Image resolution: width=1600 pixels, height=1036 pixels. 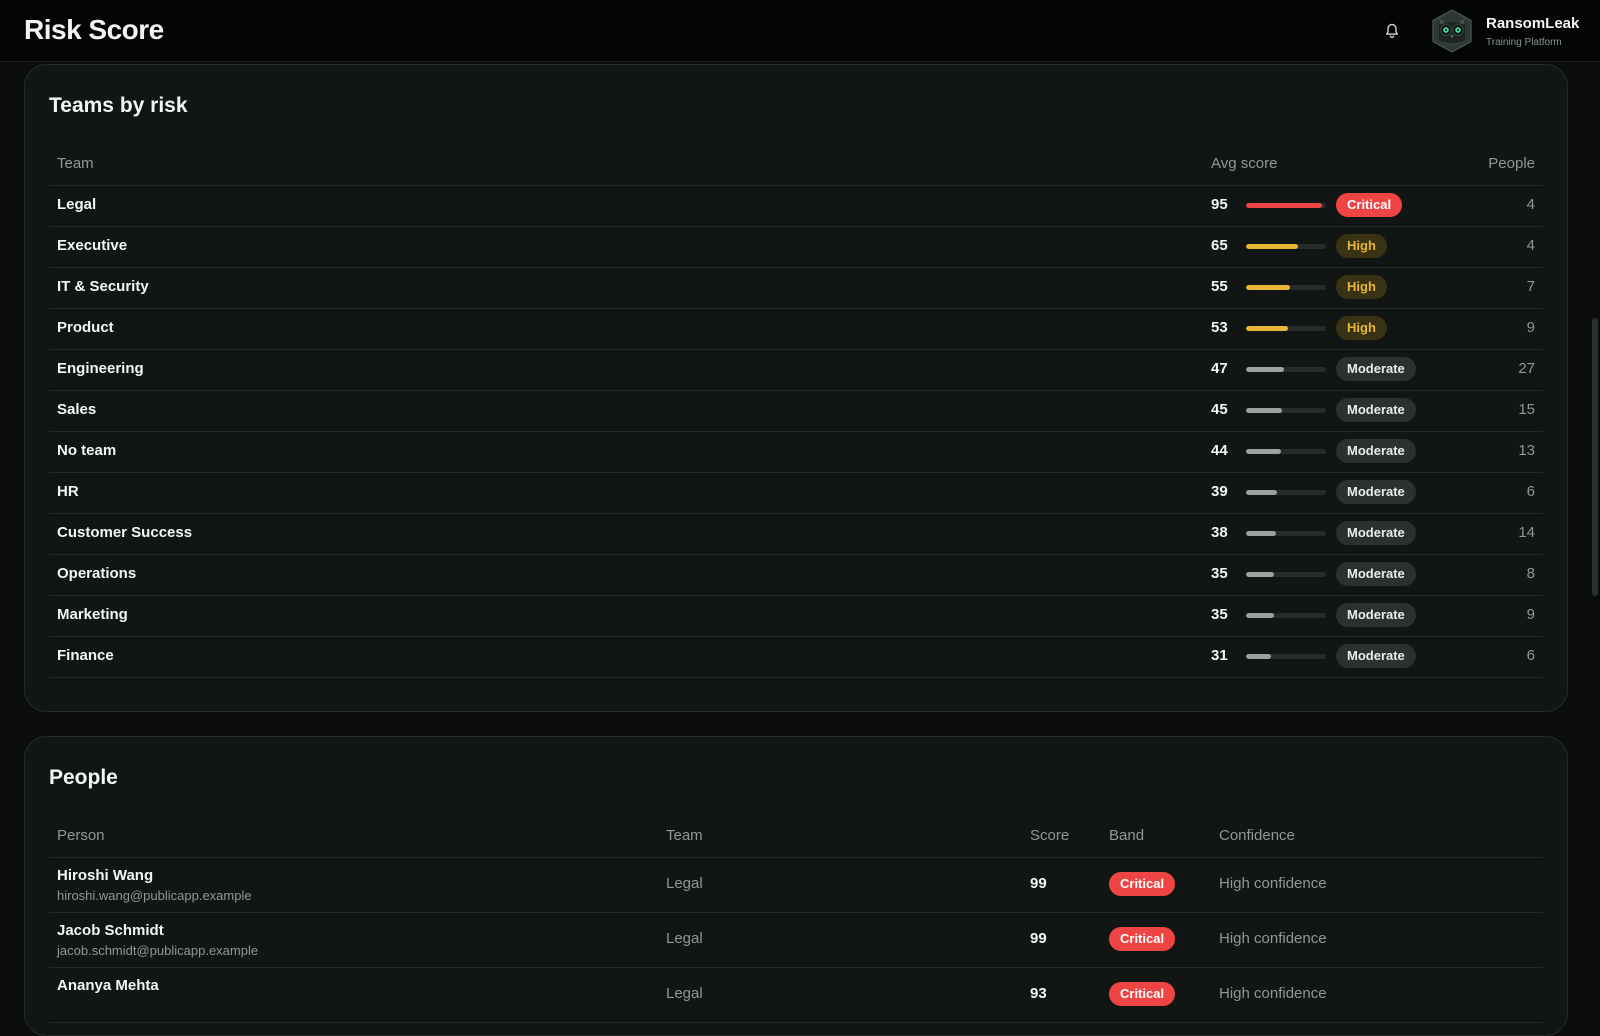 I want to click on person-name: Jacob Schmidt, so click(x=110, y=930).